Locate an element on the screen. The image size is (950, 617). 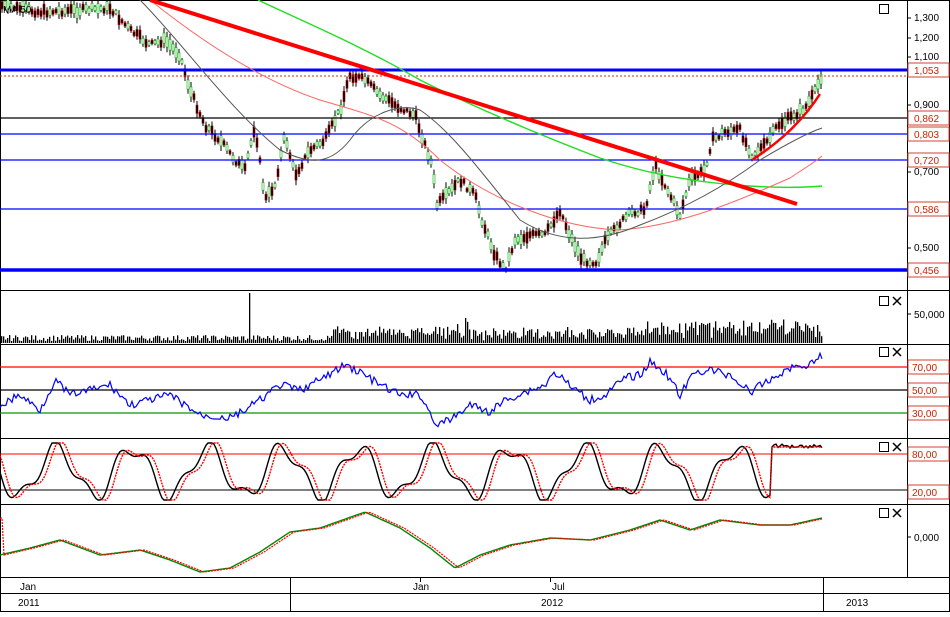
osc-controls is located at coordinates (890, 513).